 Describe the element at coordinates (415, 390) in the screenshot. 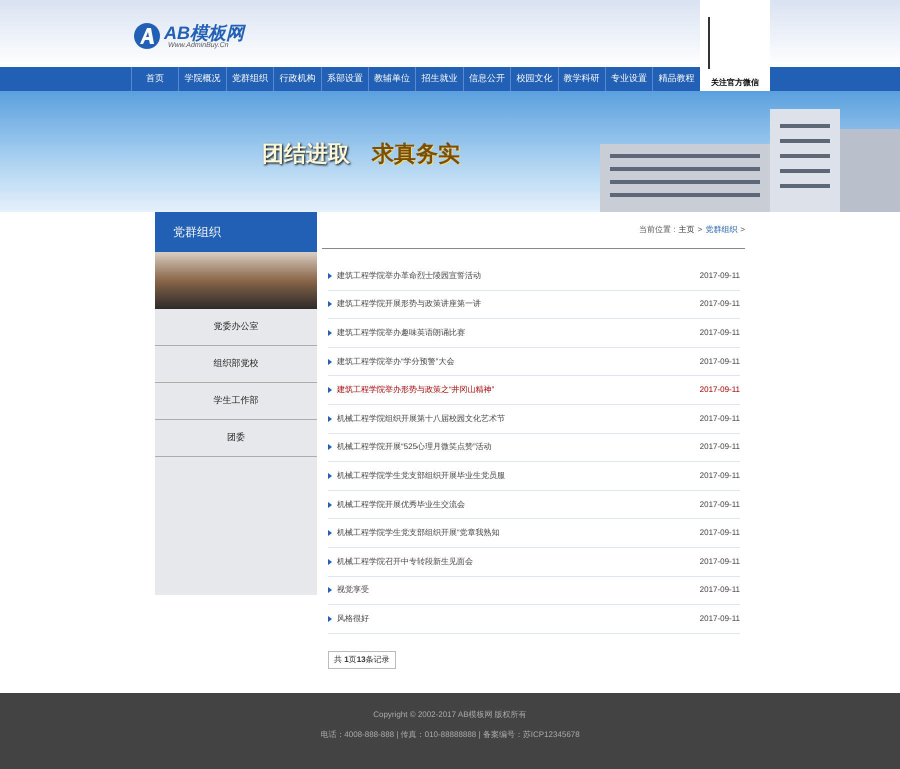

I see `article-link: 建筑工程学院举办形势与政策之“井冈山精神”` at that location.